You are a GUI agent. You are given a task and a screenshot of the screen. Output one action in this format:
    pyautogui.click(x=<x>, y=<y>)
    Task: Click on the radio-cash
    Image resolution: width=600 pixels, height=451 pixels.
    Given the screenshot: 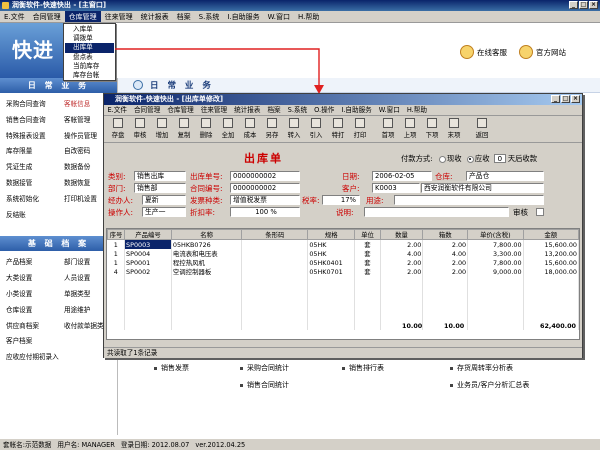 What is the action you would take?
    pyautogui.click(x=442, y=159)
    